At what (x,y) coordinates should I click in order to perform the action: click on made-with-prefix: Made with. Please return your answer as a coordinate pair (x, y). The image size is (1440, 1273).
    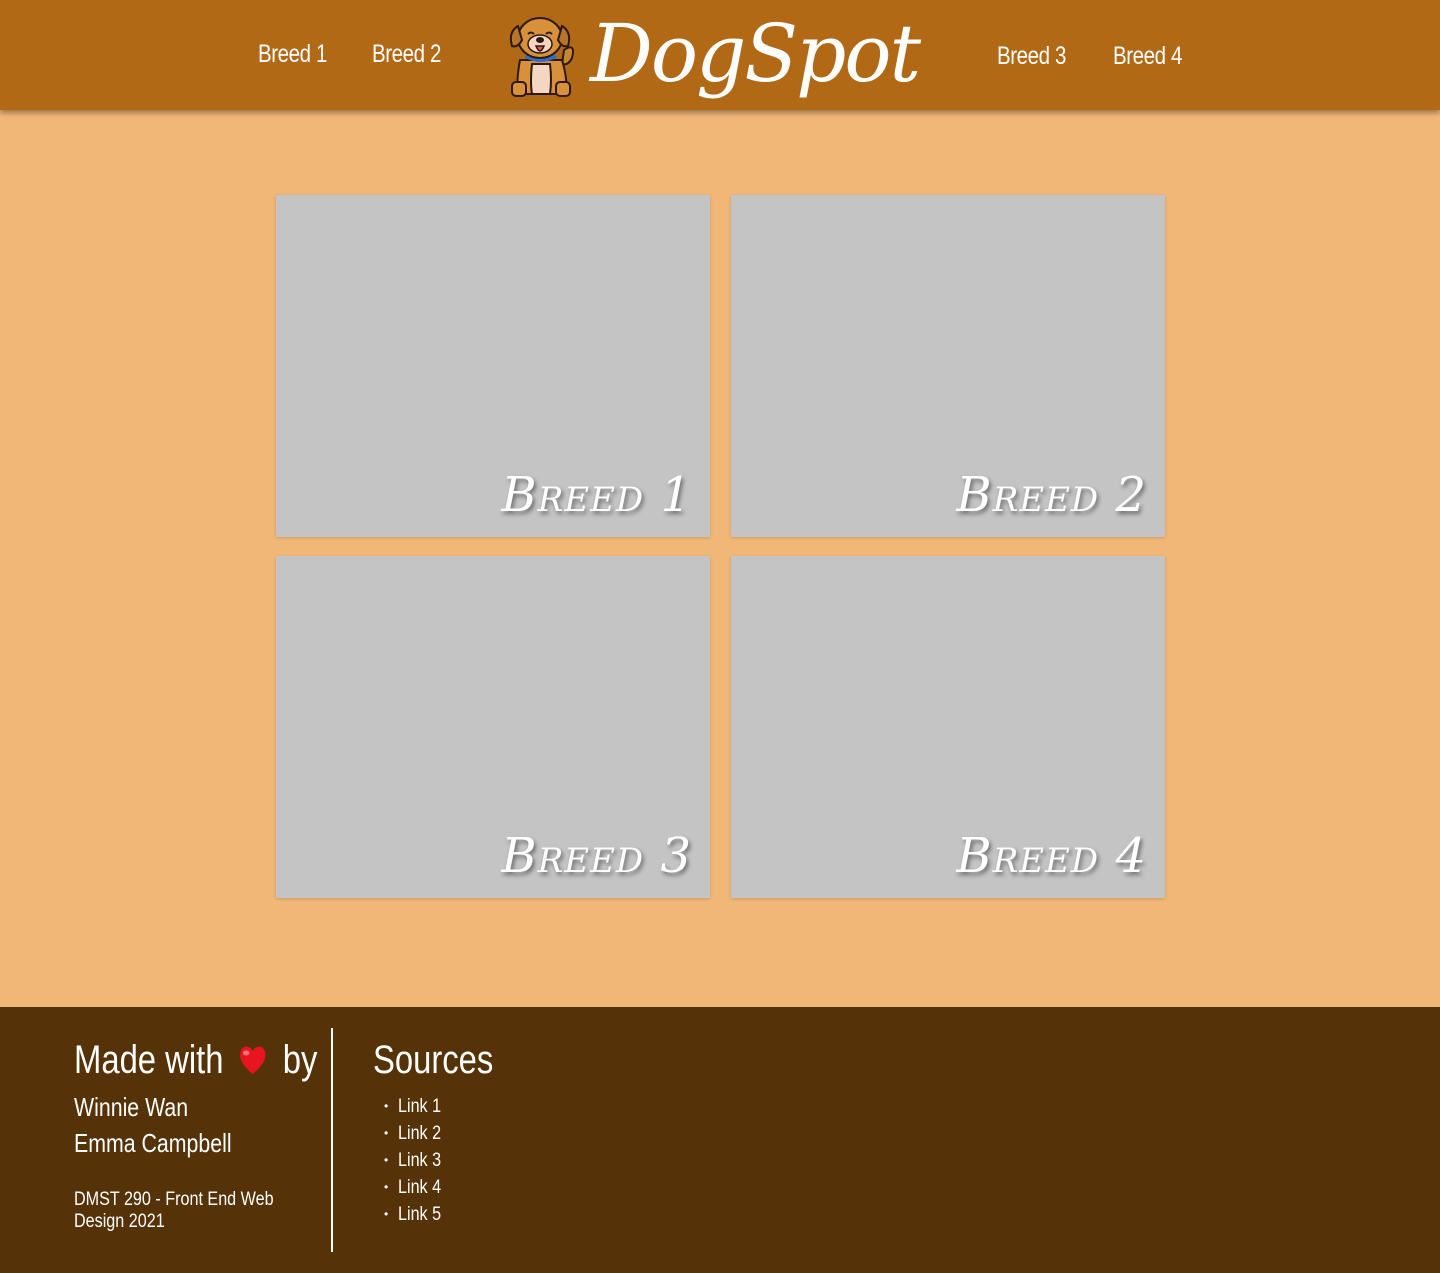
    Looking at the image, I should click on (149, 1060).